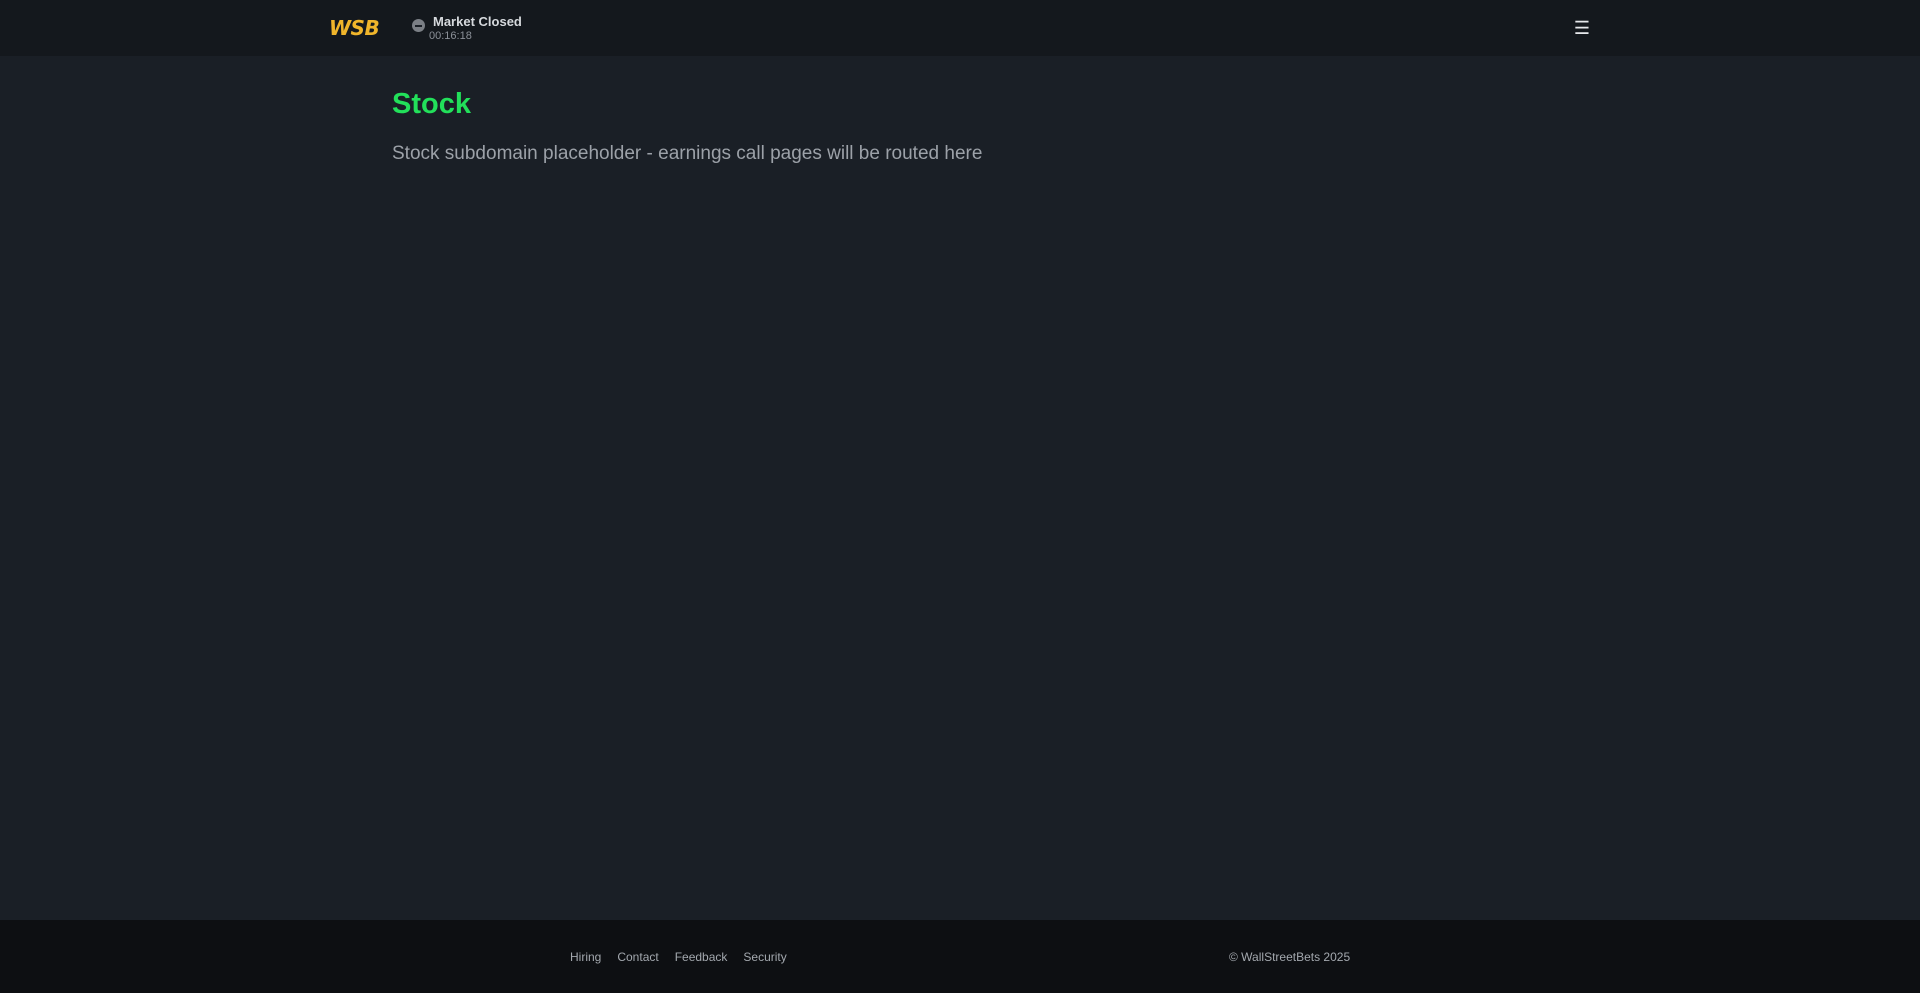  Describe the element at coordinates (764, 957) in the screenshot. I see `footer-link-security: Security` at that location.